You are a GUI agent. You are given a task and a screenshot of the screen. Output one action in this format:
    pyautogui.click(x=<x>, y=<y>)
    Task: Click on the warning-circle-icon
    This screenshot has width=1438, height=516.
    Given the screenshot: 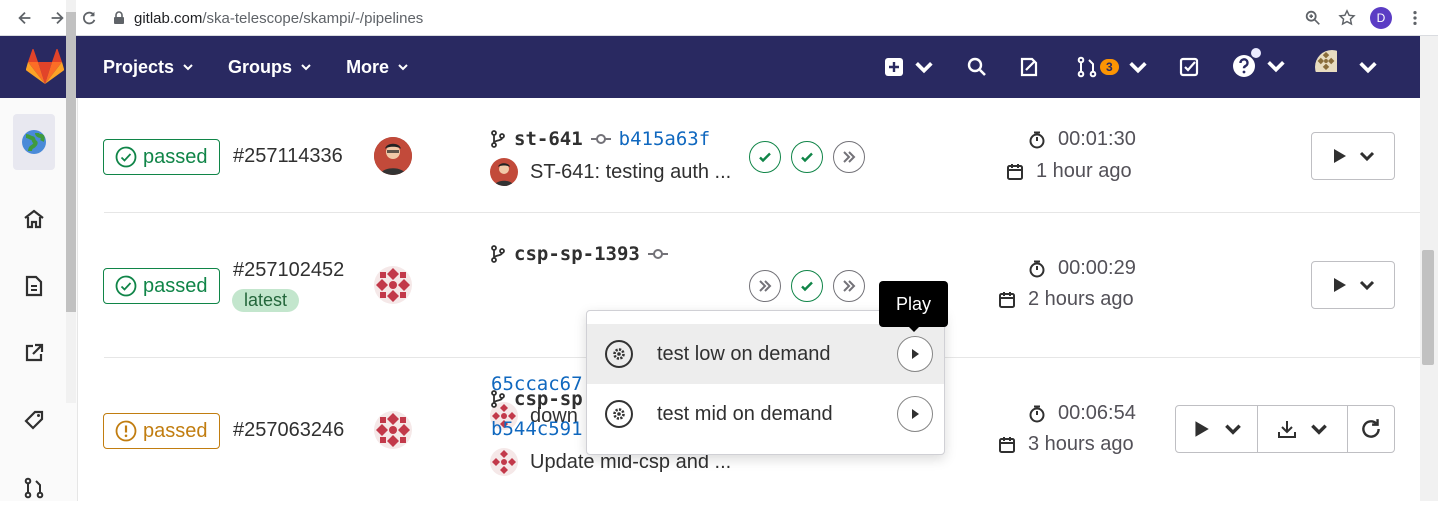 What is the action you would take?
    pyautogui.click(x=126, y=431)
    